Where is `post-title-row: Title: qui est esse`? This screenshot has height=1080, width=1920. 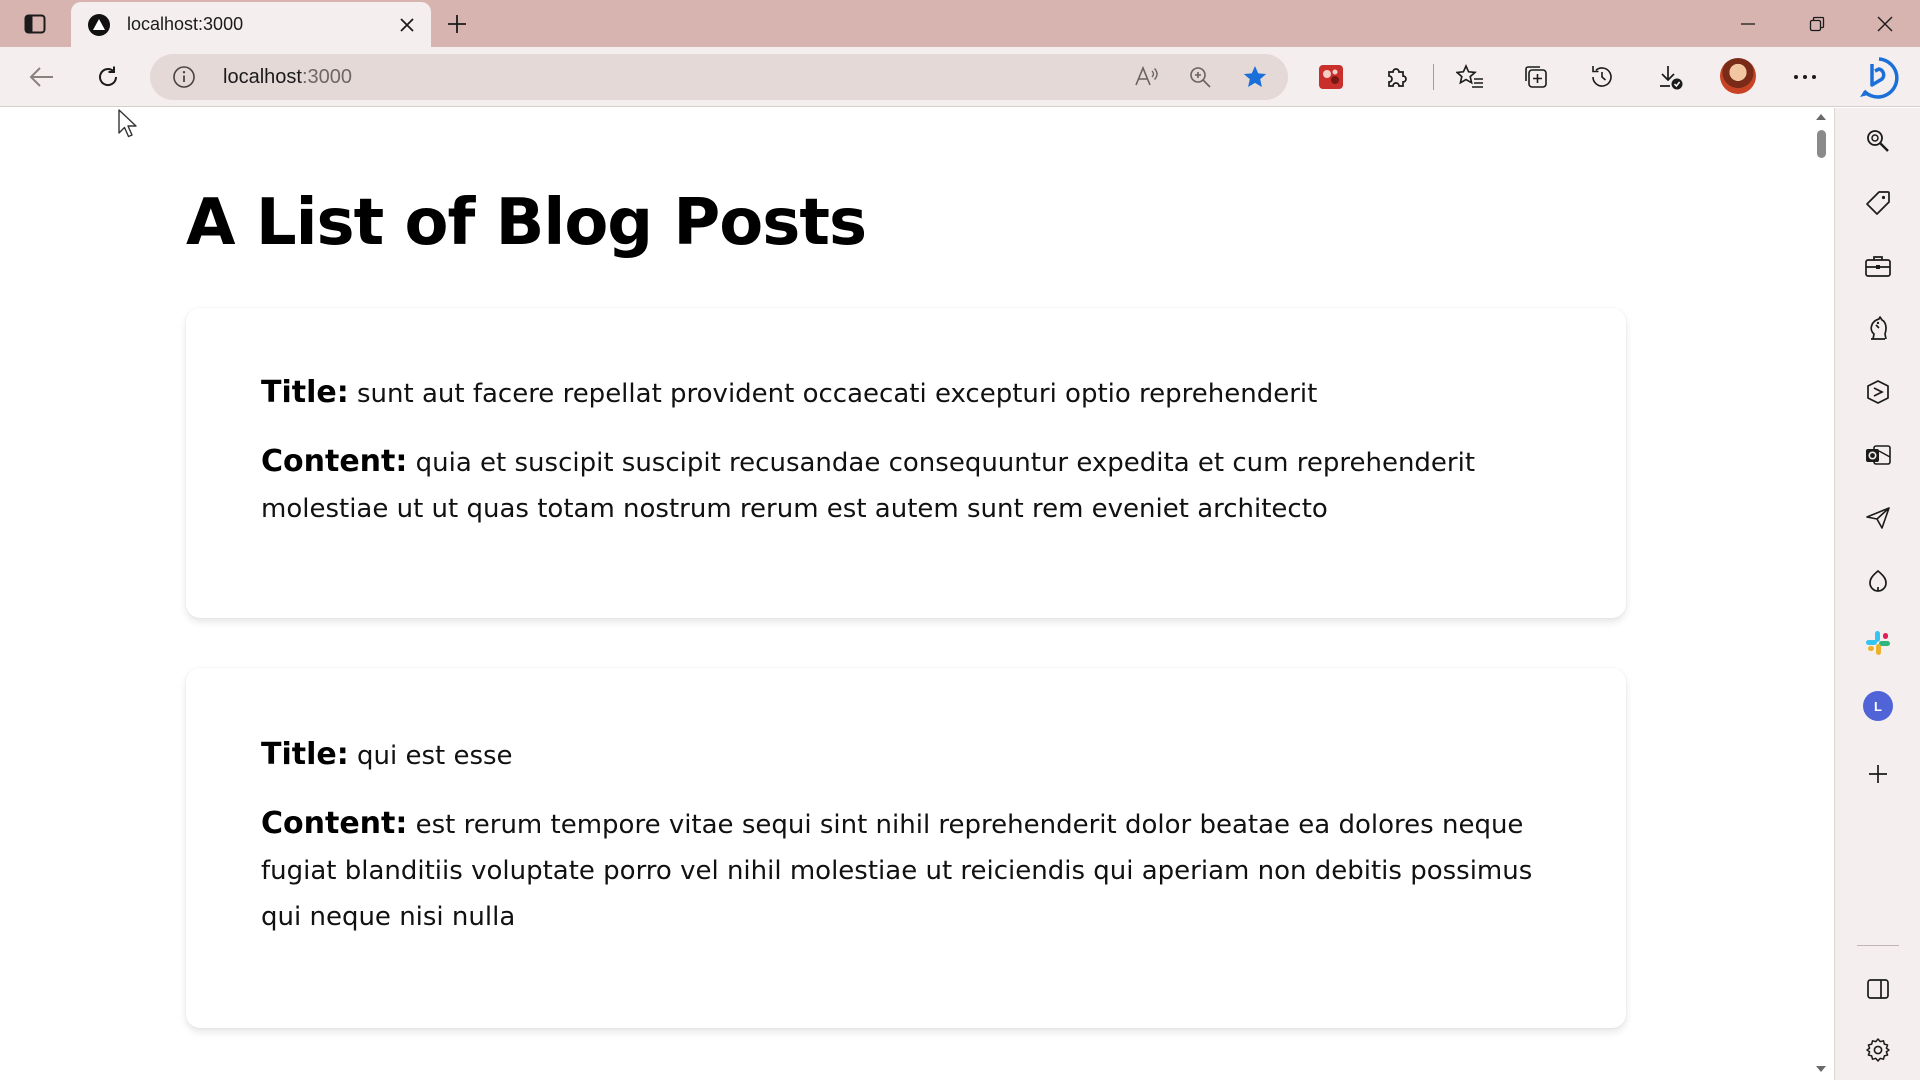 post-title-row: Title: qui est esse is located at coordinates (906, 755).